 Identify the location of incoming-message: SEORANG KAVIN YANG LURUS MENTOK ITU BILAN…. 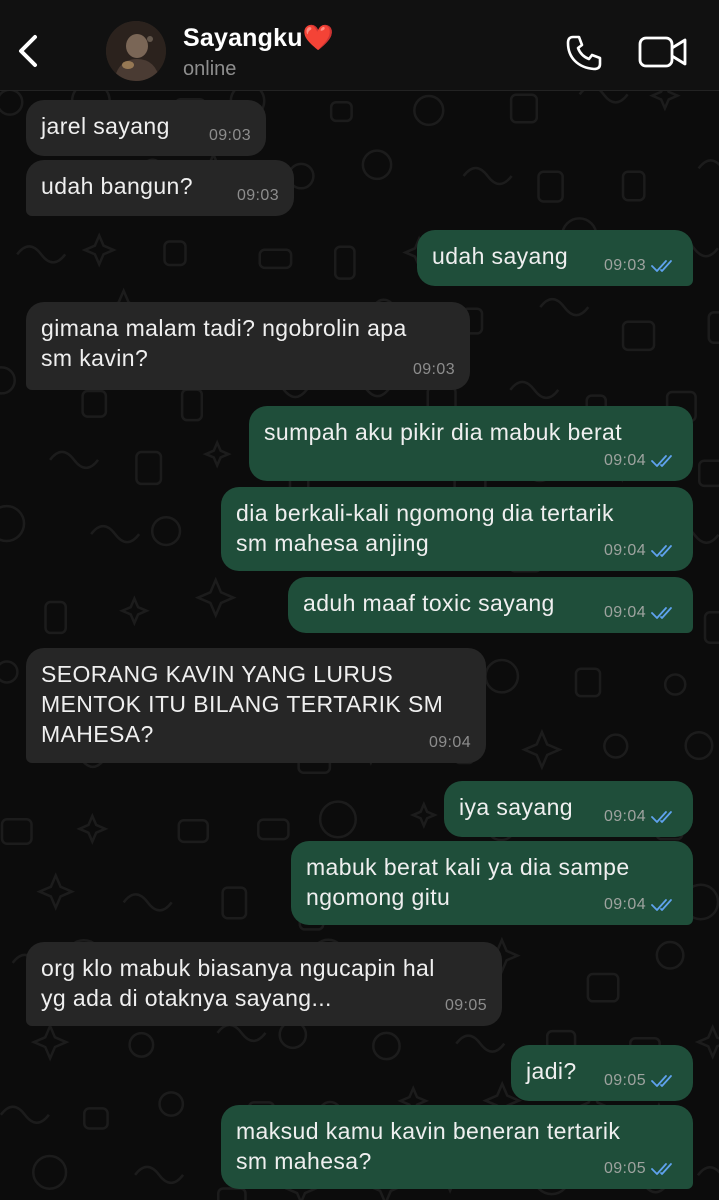
(256, 705).